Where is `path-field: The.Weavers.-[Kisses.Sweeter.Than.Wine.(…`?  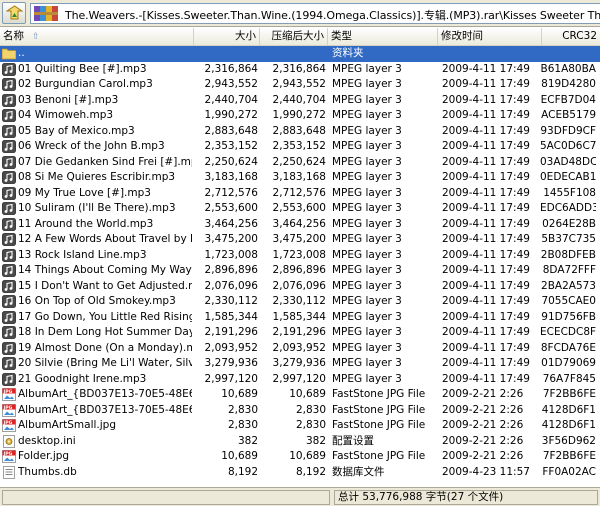 path-field: The.Weavers.-[Kisses.Sweeter.Than.Wine.(… is located at coordinates (315, 13).